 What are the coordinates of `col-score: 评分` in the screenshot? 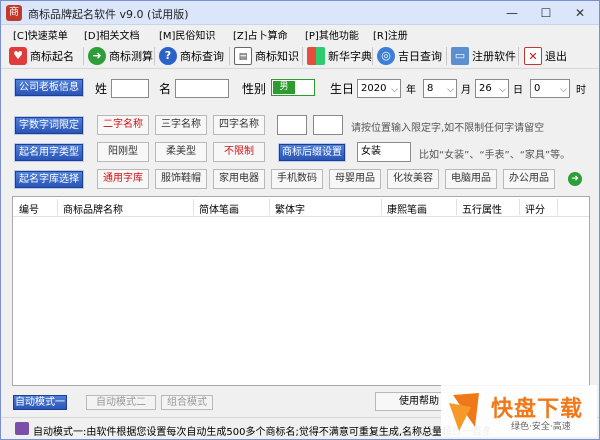 It's located at (535, 208).